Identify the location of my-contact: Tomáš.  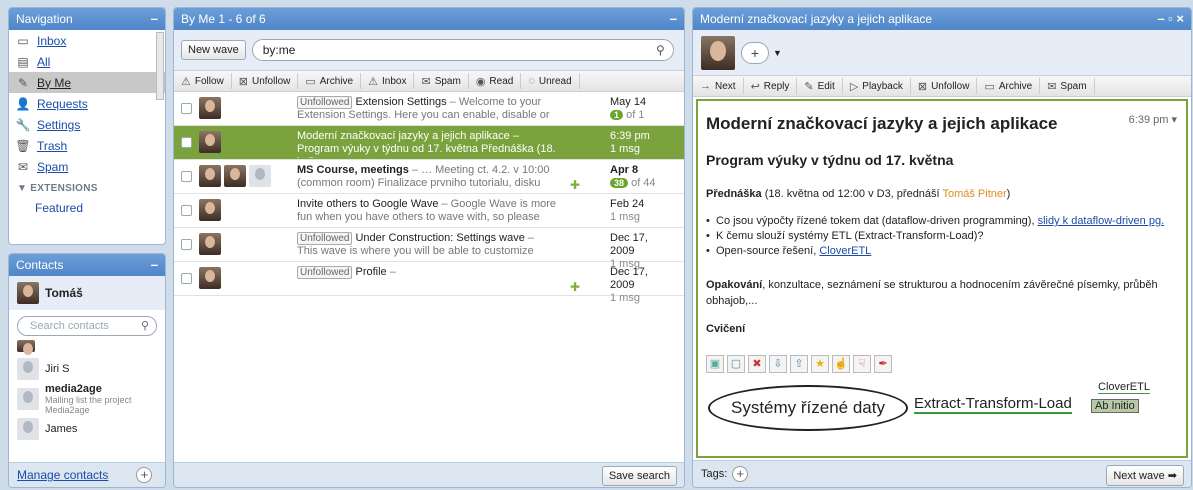
(87, 293).